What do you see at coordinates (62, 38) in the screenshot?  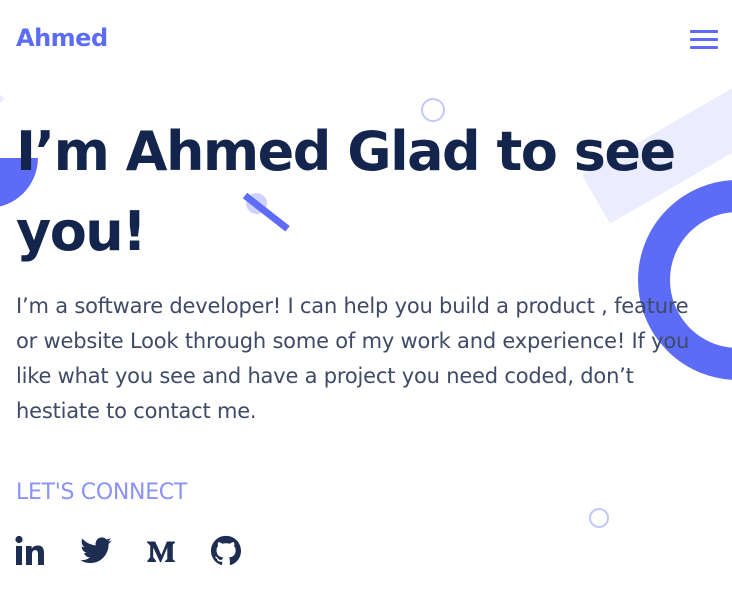 I see `site-logo: Ahmed` at bounding box center [62, 38].